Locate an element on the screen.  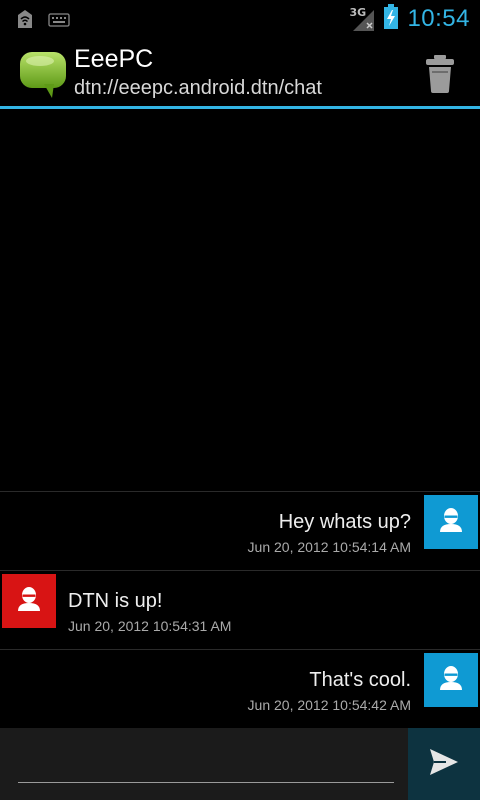
send-icon is located at coordinates (444, 764).